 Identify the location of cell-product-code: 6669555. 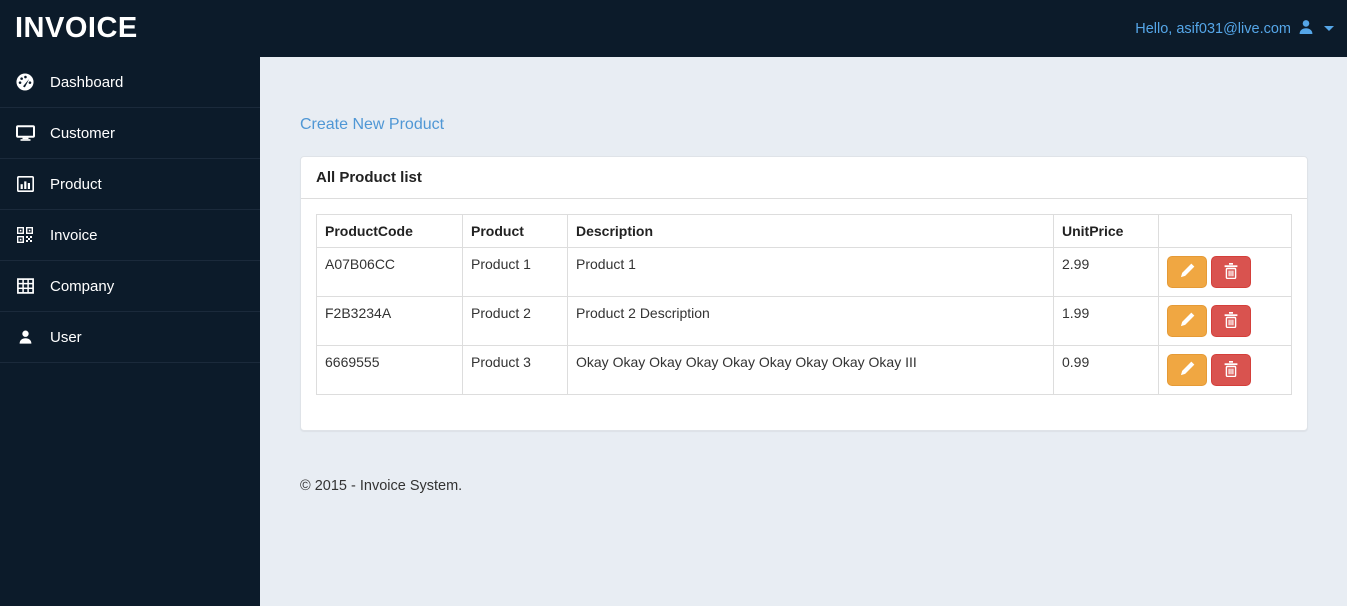
(389, 370).